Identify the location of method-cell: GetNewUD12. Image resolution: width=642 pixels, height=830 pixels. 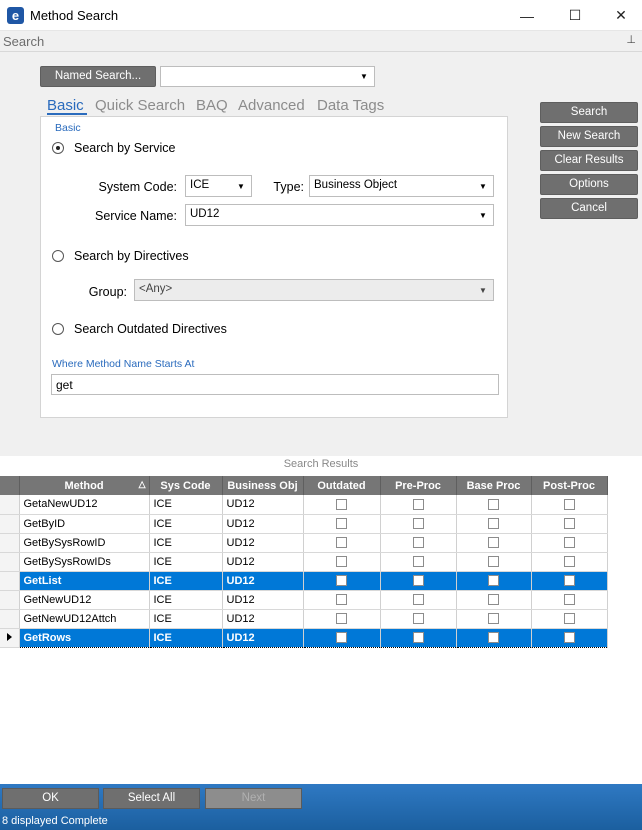
(84, 600).